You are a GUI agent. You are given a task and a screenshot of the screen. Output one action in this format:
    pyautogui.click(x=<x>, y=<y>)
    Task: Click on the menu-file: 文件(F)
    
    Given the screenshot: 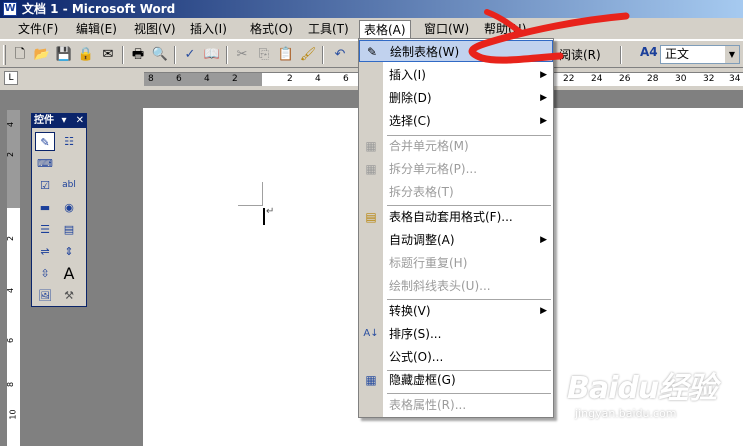 What is the action you would take?
    pyautogui.click(x=38, y=29)
    